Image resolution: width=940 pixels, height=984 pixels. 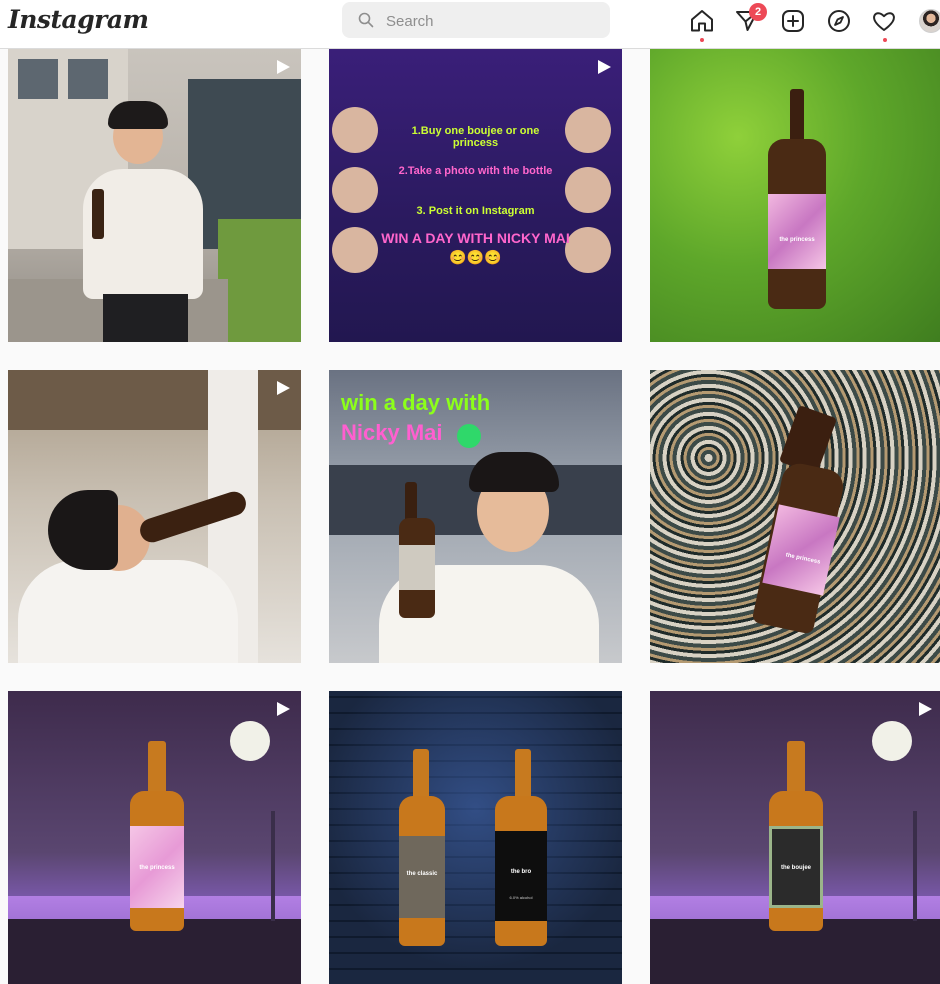 I want to click on home-button, so click(x=702, y=21).